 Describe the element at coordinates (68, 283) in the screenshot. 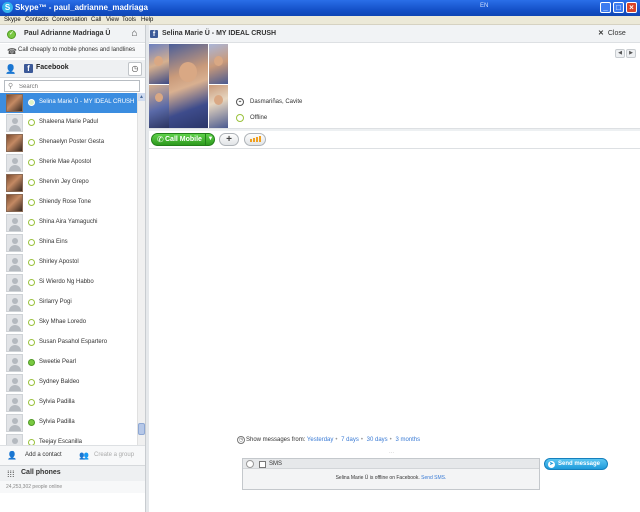

I see `contact-item: Si Wierdo Ng Habbo` at that location.